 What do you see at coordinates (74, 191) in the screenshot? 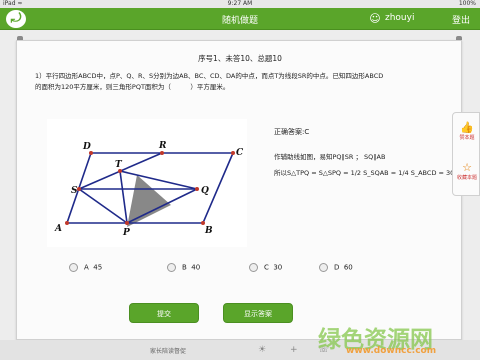
I see `label-s: S` at bounding box center [74, 191].